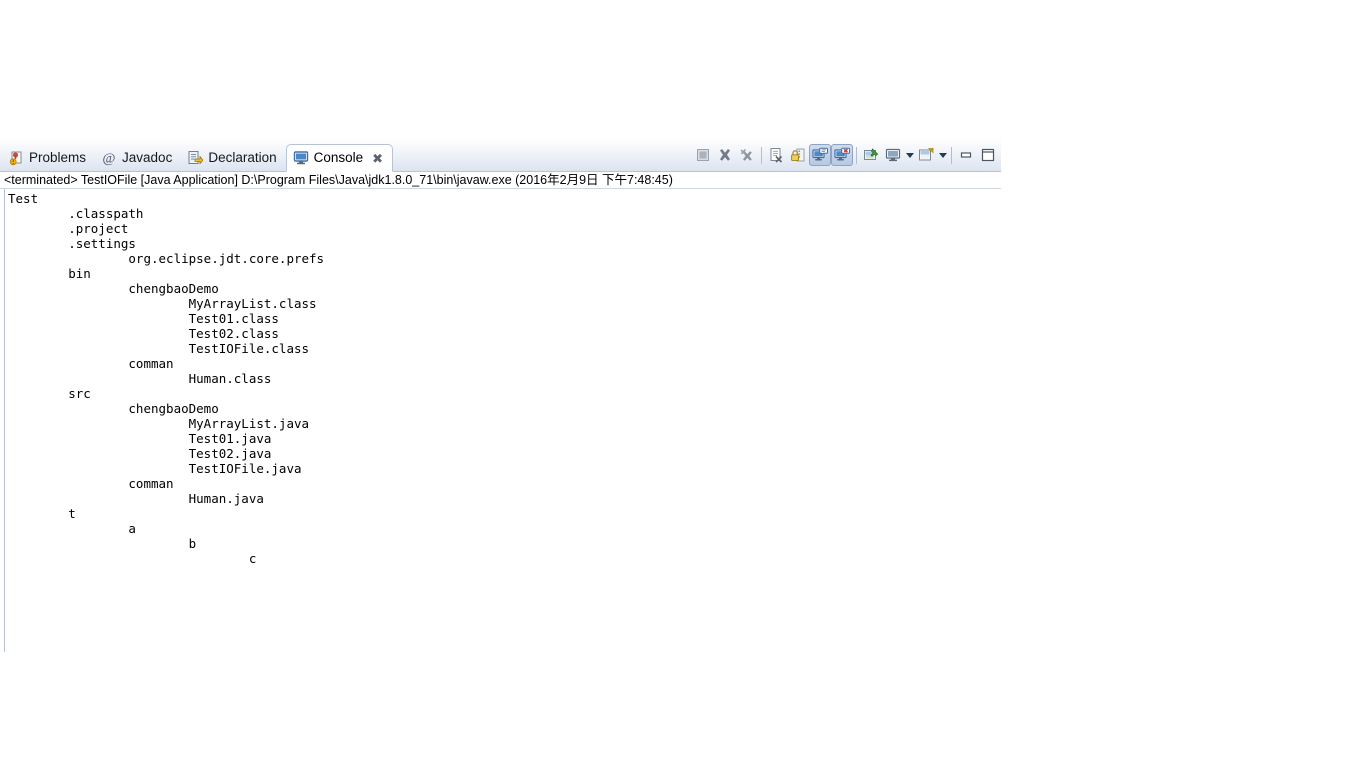 The height and width of the screenshot is (768, 1366). I want to click on tab-problems-label: Problems, so click(58, 158).